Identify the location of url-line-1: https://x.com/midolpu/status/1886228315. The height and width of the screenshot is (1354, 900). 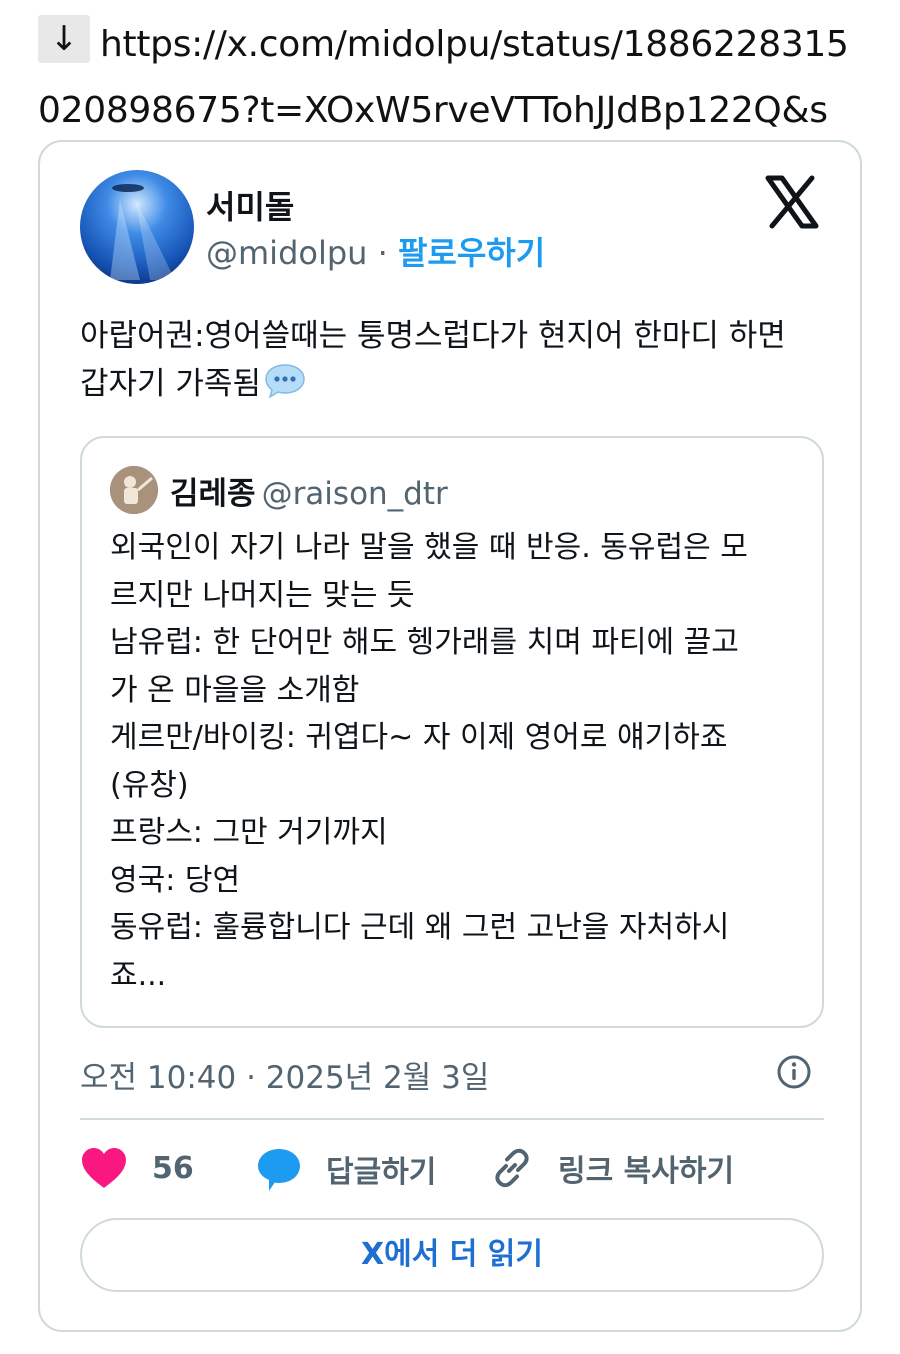
(474, 44).